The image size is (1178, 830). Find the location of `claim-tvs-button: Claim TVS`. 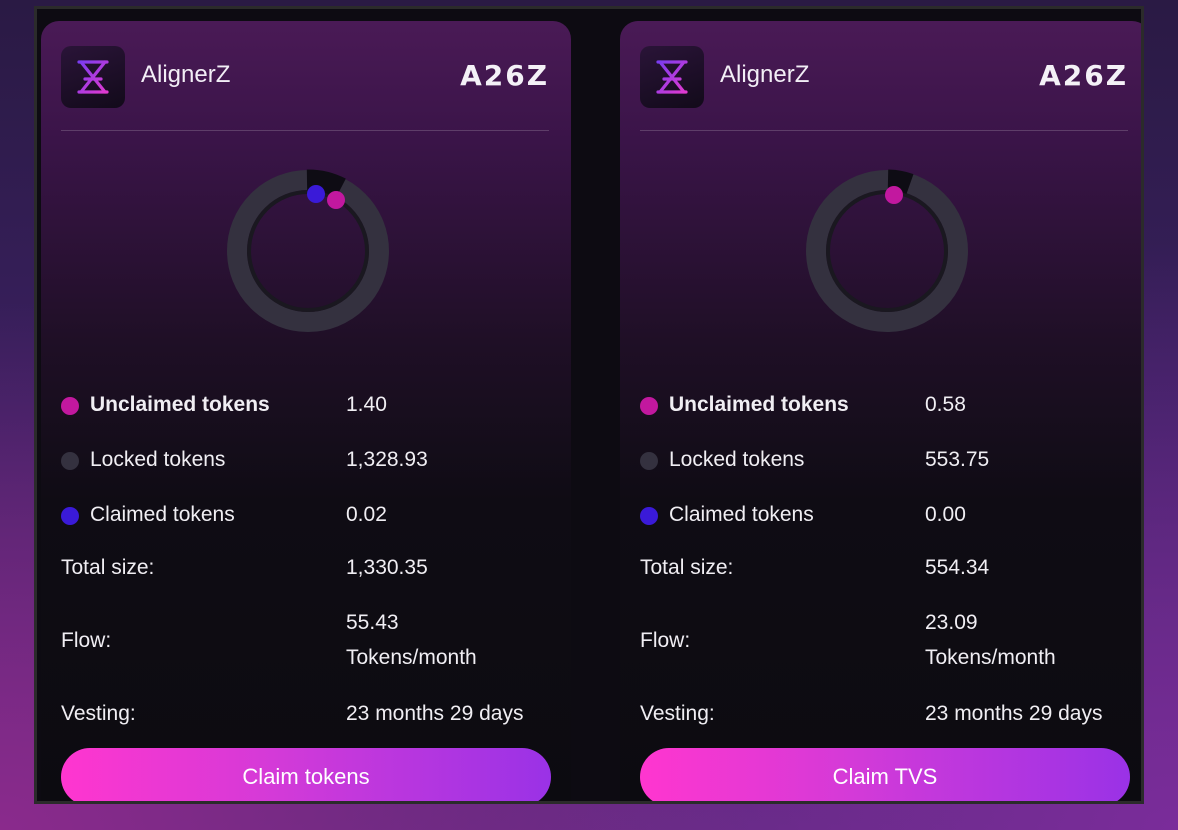

claim-tvs-button: Claim TVS is located at coordinates (885, 774).